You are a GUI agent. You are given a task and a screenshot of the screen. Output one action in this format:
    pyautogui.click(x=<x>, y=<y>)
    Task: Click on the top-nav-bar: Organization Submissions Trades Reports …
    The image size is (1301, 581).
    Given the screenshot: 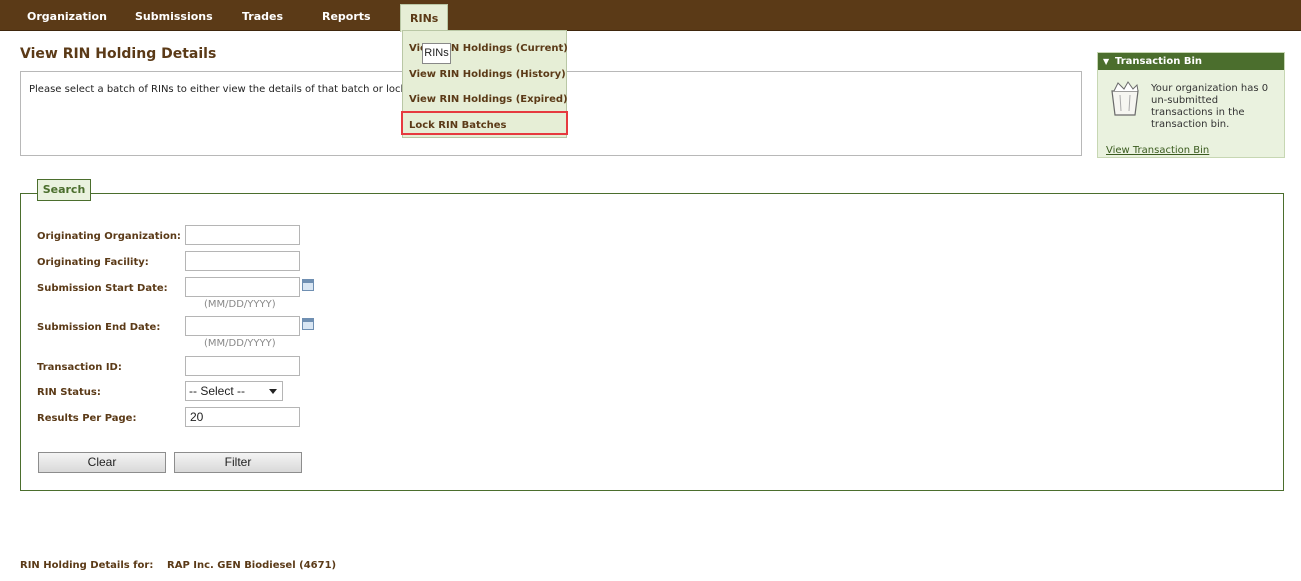 What is the action you would take?
    pyautogui.click(x=650, y=16)
    